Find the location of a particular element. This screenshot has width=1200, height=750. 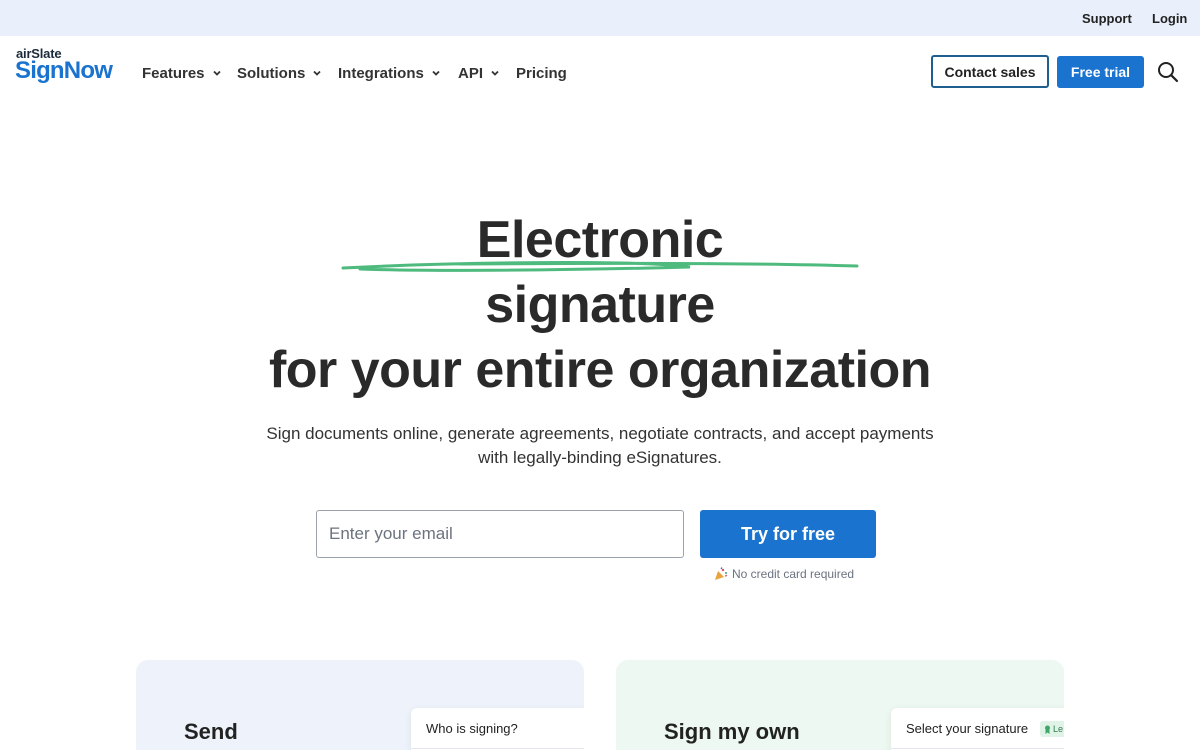

free-trial-button: Free trial is located at coordinates (1100, 72).